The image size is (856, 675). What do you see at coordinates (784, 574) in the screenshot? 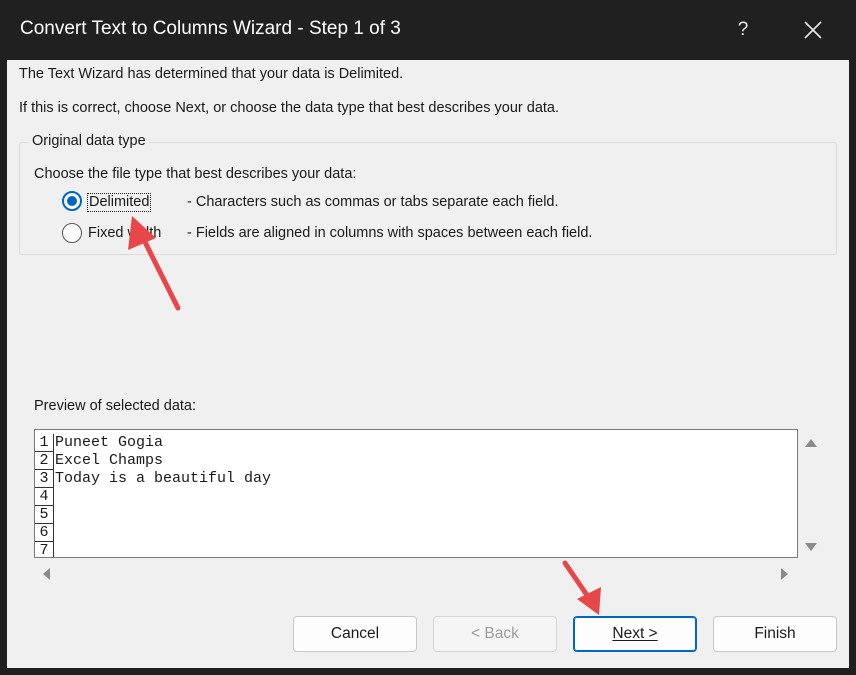
I see `scroll-right-arrow-icon` at bounding box center [784, 574].